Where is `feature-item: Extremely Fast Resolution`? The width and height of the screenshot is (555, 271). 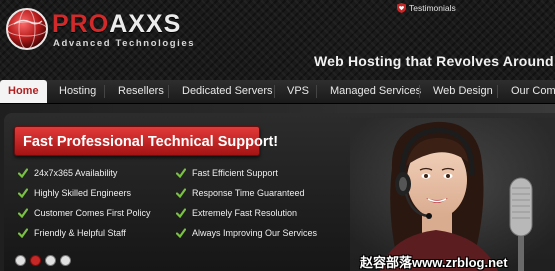
feature-item: Extremely Fast Resolution is located at coordinates (236, 213).